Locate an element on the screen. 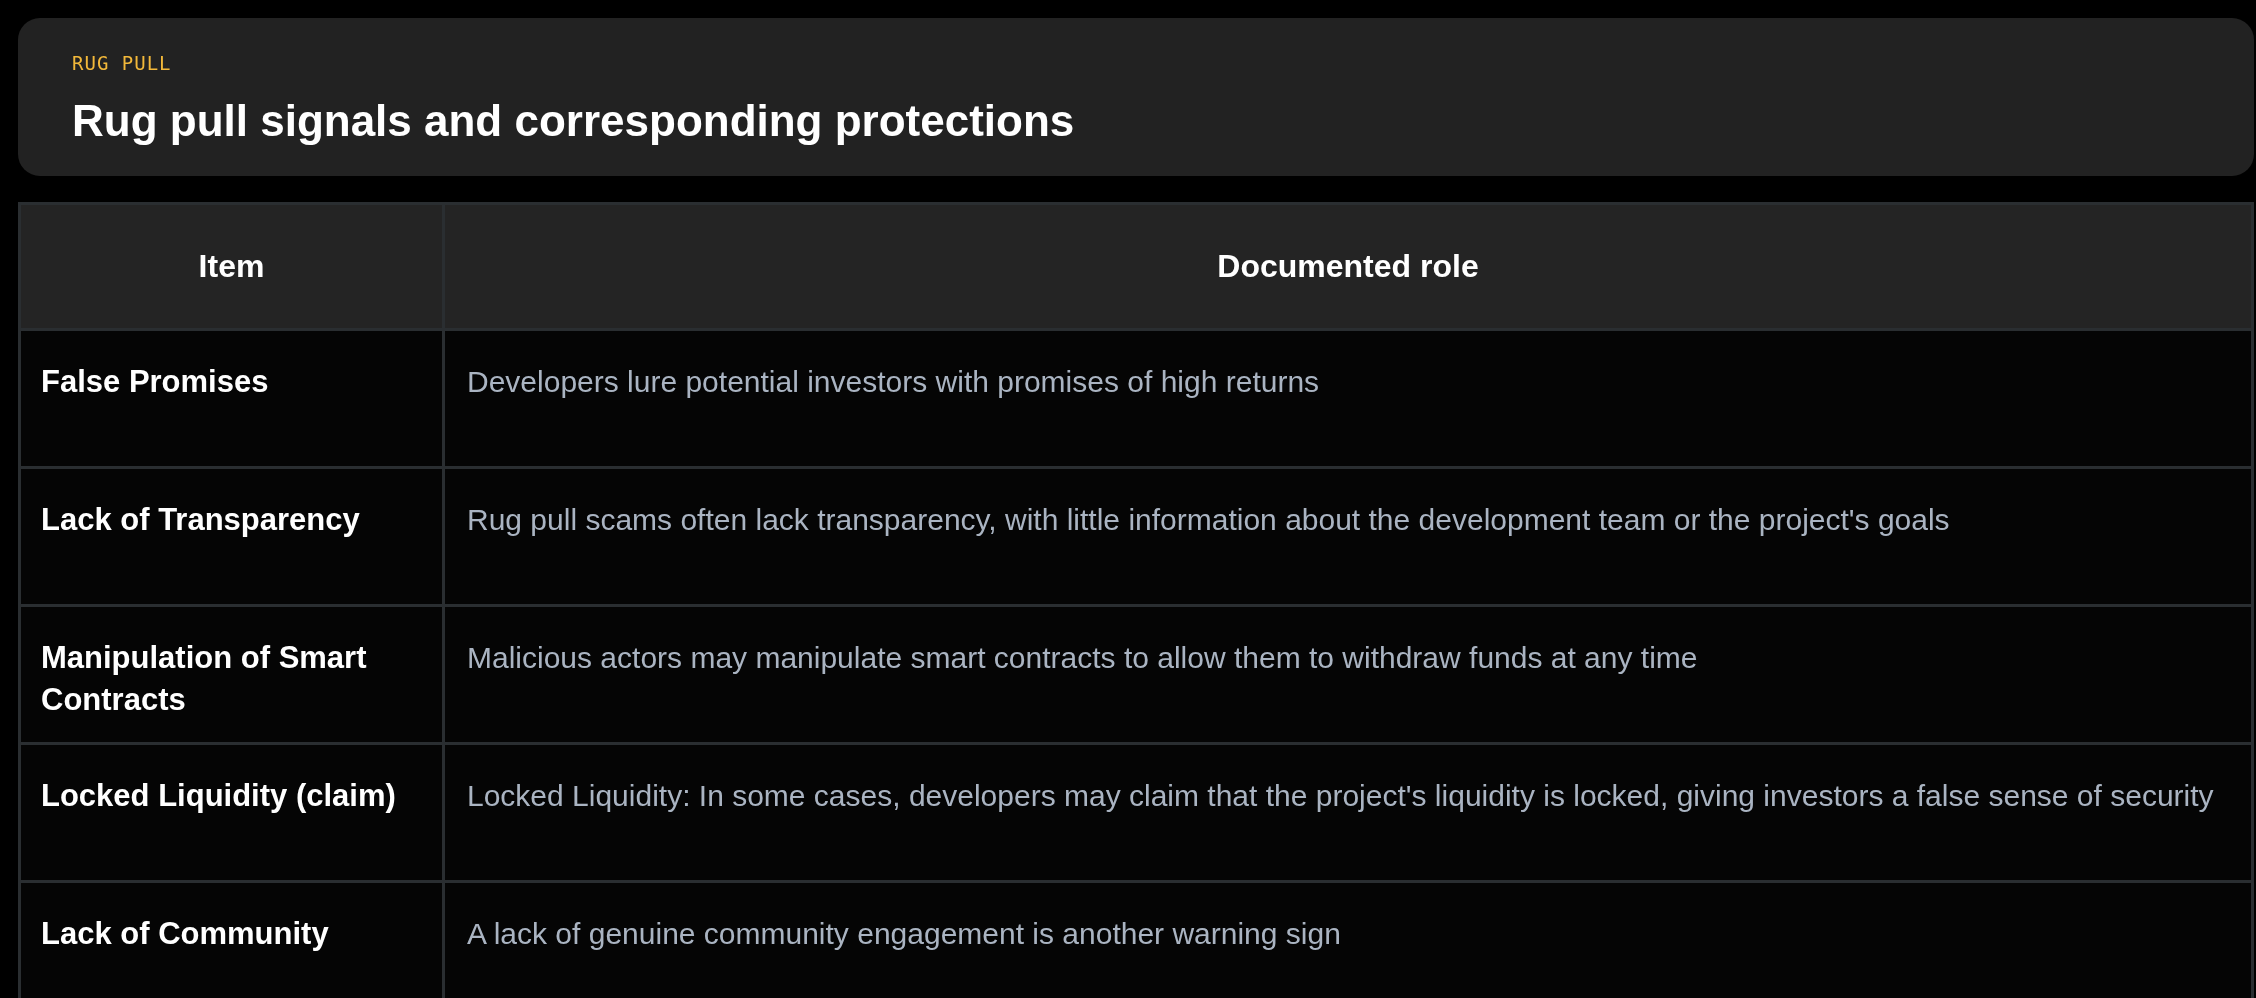 This screenshot has height=998, width=2256. item-cell: Lack of Community is located at coordinates (231, 939).